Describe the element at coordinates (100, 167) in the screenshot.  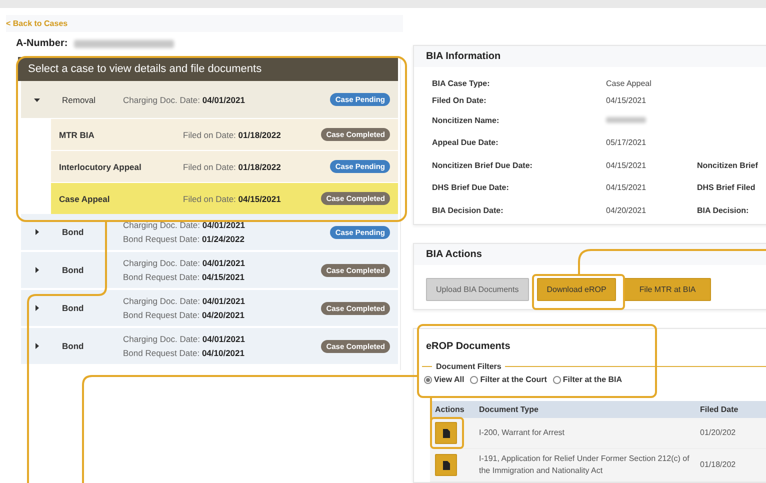
I see `case-type: Interlocutory Appeal` at that location.